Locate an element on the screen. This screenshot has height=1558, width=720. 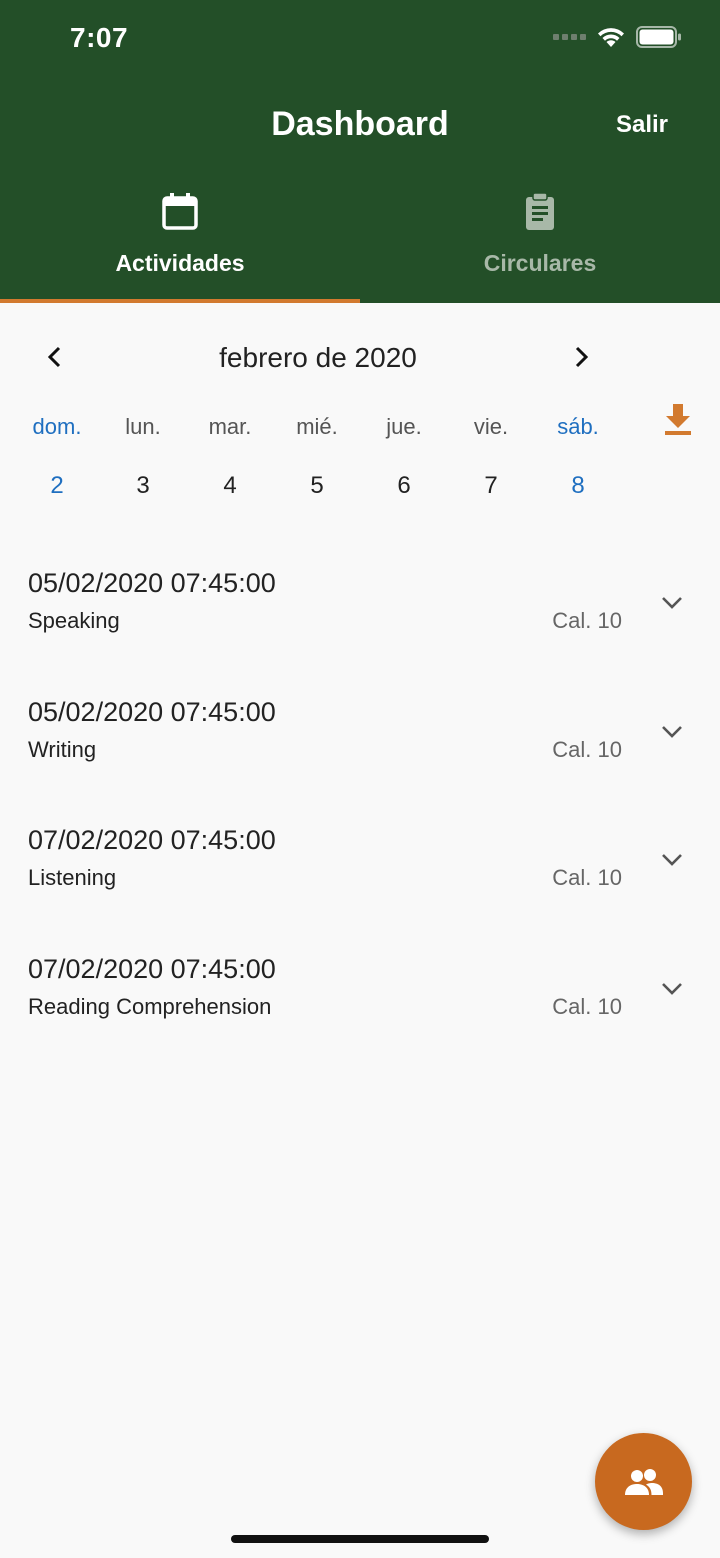
weekday-label: sáb. is located at coordinates (578, 426).